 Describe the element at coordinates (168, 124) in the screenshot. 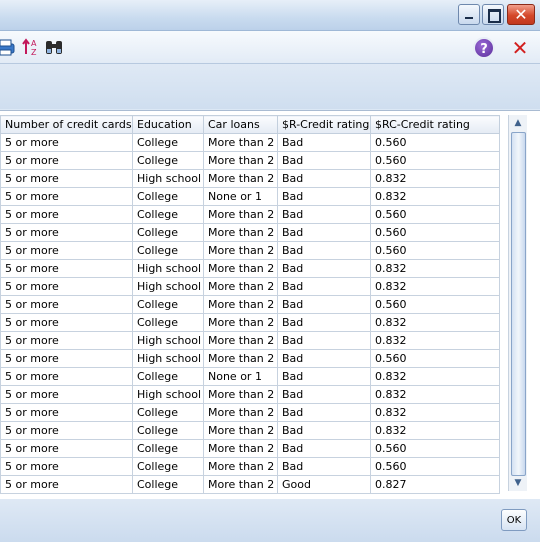

I see `column-header: Education` at that location.